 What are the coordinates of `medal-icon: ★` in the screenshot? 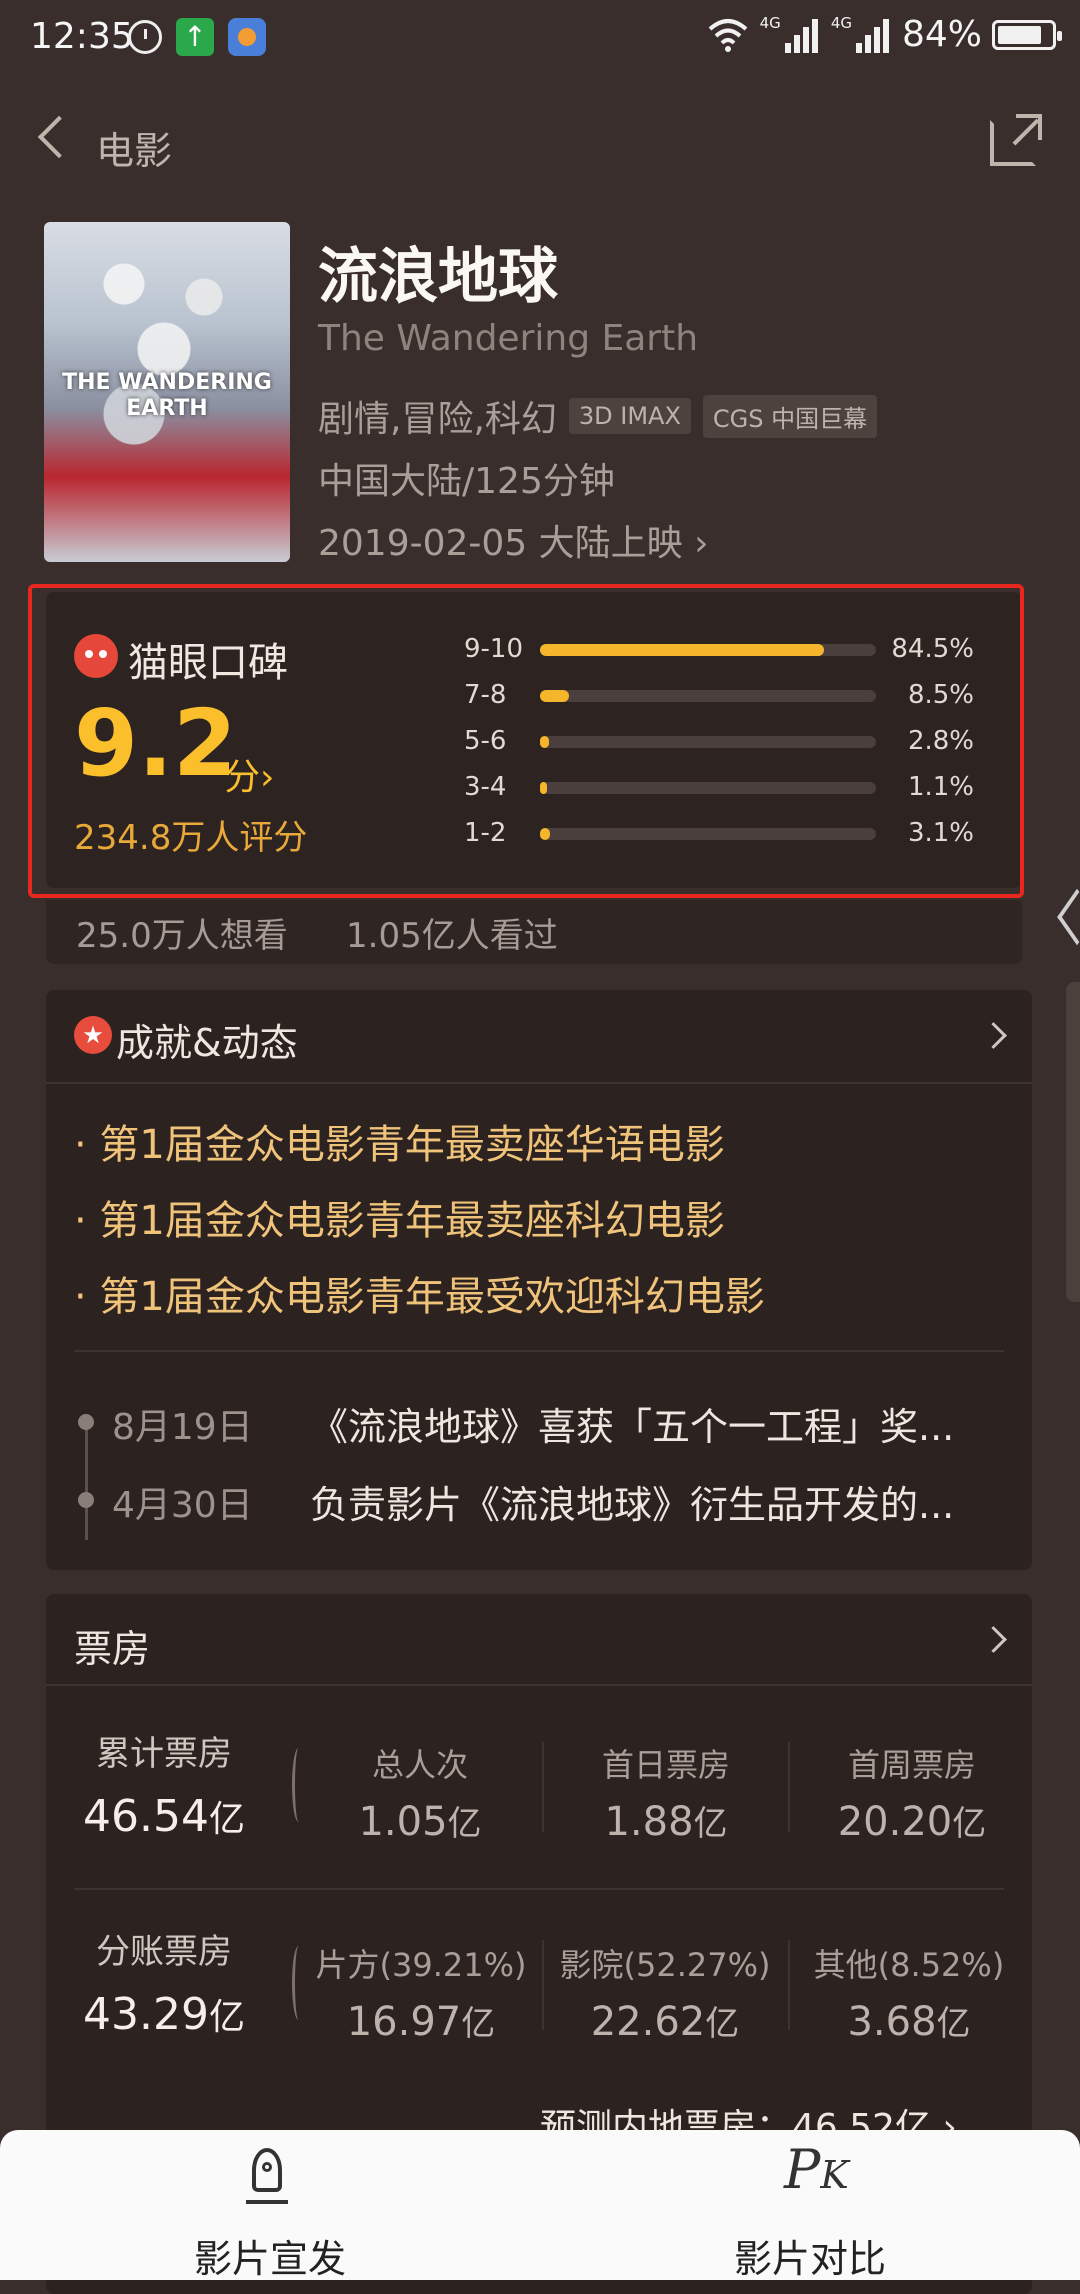 It's located at (93, 1035).